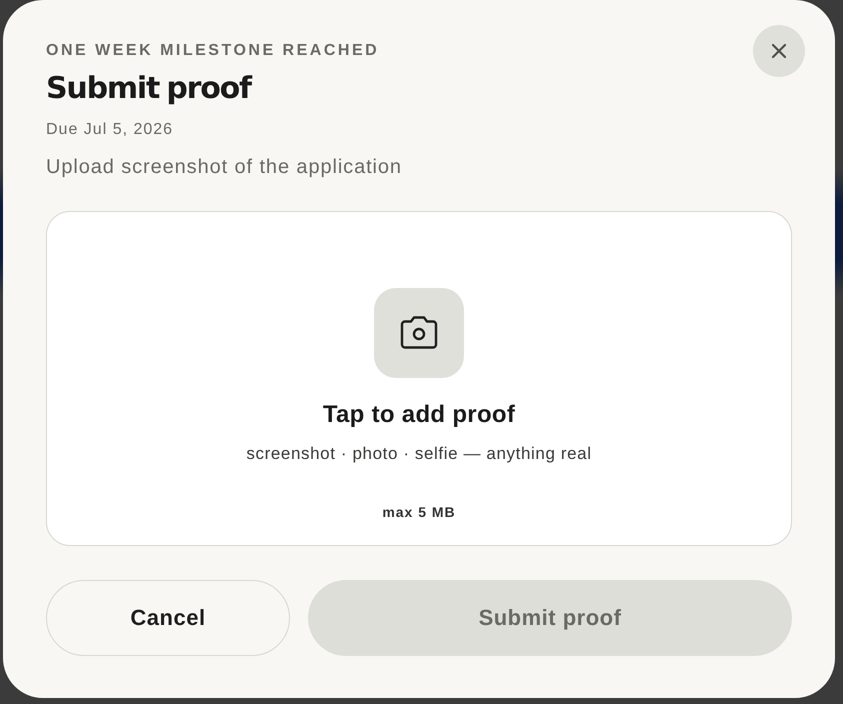  I want to click on instructions-text: Upload screenshot of the application, so click(224, 167).